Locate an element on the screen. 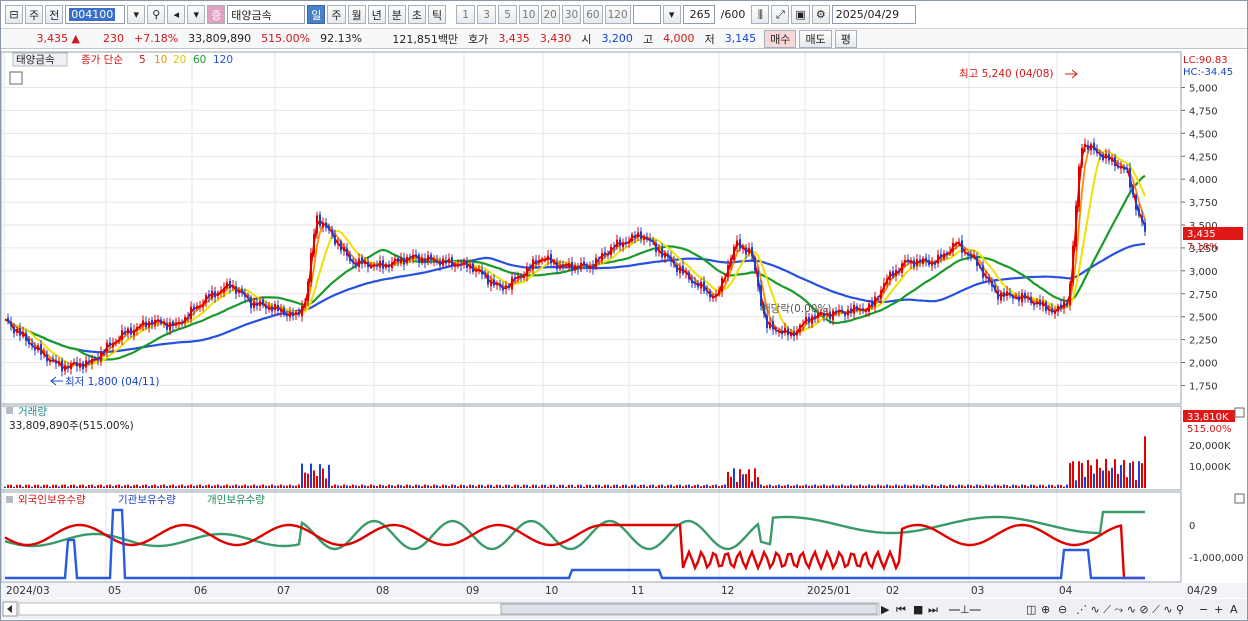 The width and height of the screenshot is (1248, 621). interval-10: 10 is located at coordinates (529, 14).